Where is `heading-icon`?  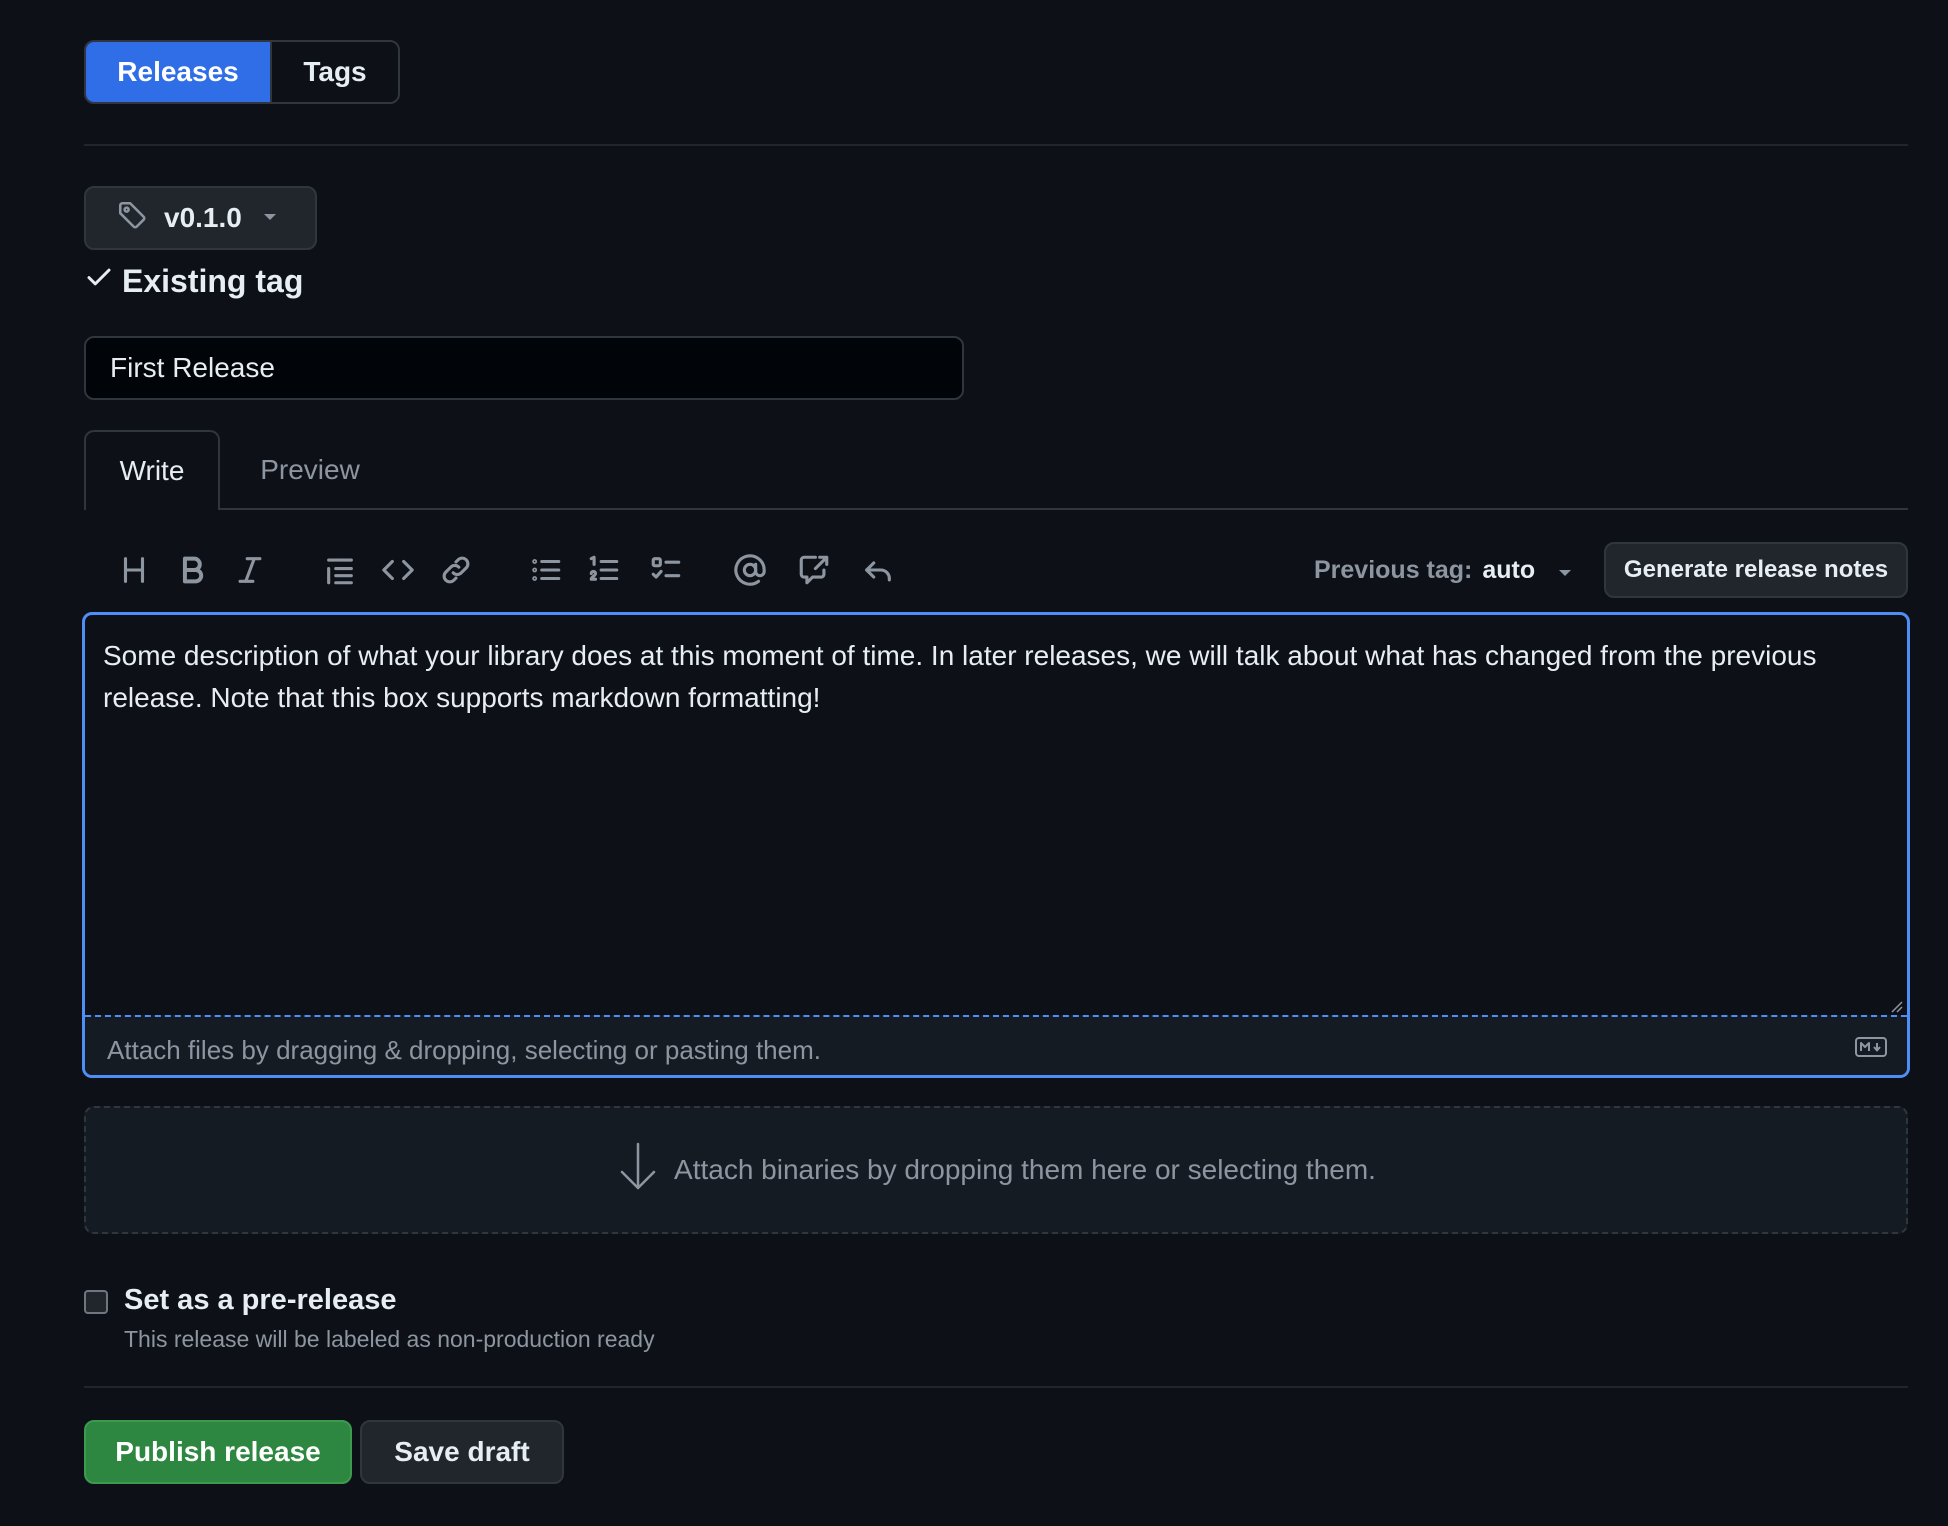
heading-icon is located at coordinates (134, 570).